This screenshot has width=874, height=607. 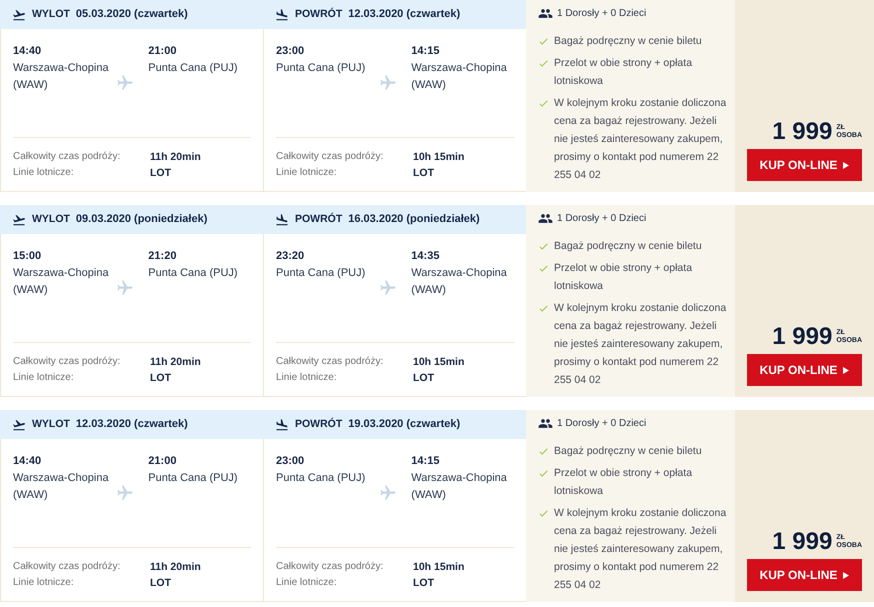 I want to click on leg-date: 05.03.2020 (czwartek), so click(x=132, y=14).